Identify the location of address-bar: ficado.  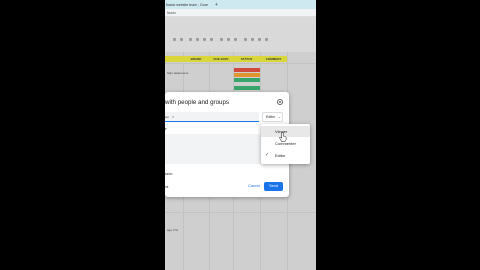
(240, 13).